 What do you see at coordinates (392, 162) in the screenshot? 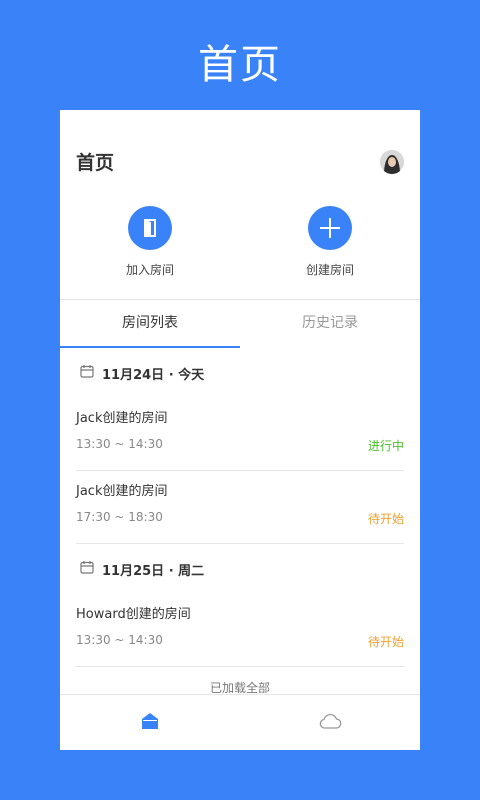
I see `avatar` at bounding box center [392, 162].